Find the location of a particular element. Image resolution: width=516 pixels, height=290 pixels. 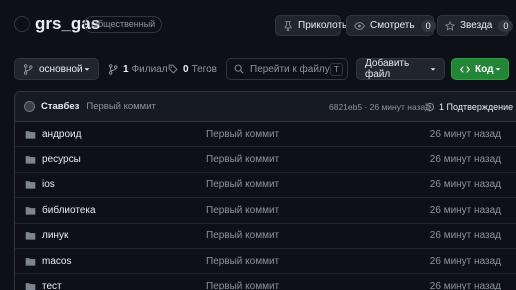

history-icon is located at coordinates (430, 107).